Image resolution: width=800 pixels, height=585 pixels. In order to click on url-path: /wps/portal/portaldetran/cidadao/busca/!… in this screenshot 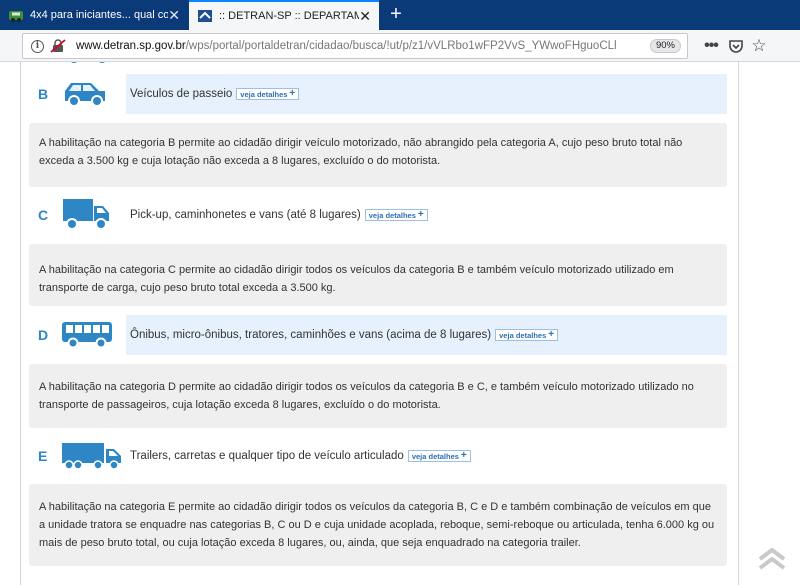, I will do `click(400, 46)`.